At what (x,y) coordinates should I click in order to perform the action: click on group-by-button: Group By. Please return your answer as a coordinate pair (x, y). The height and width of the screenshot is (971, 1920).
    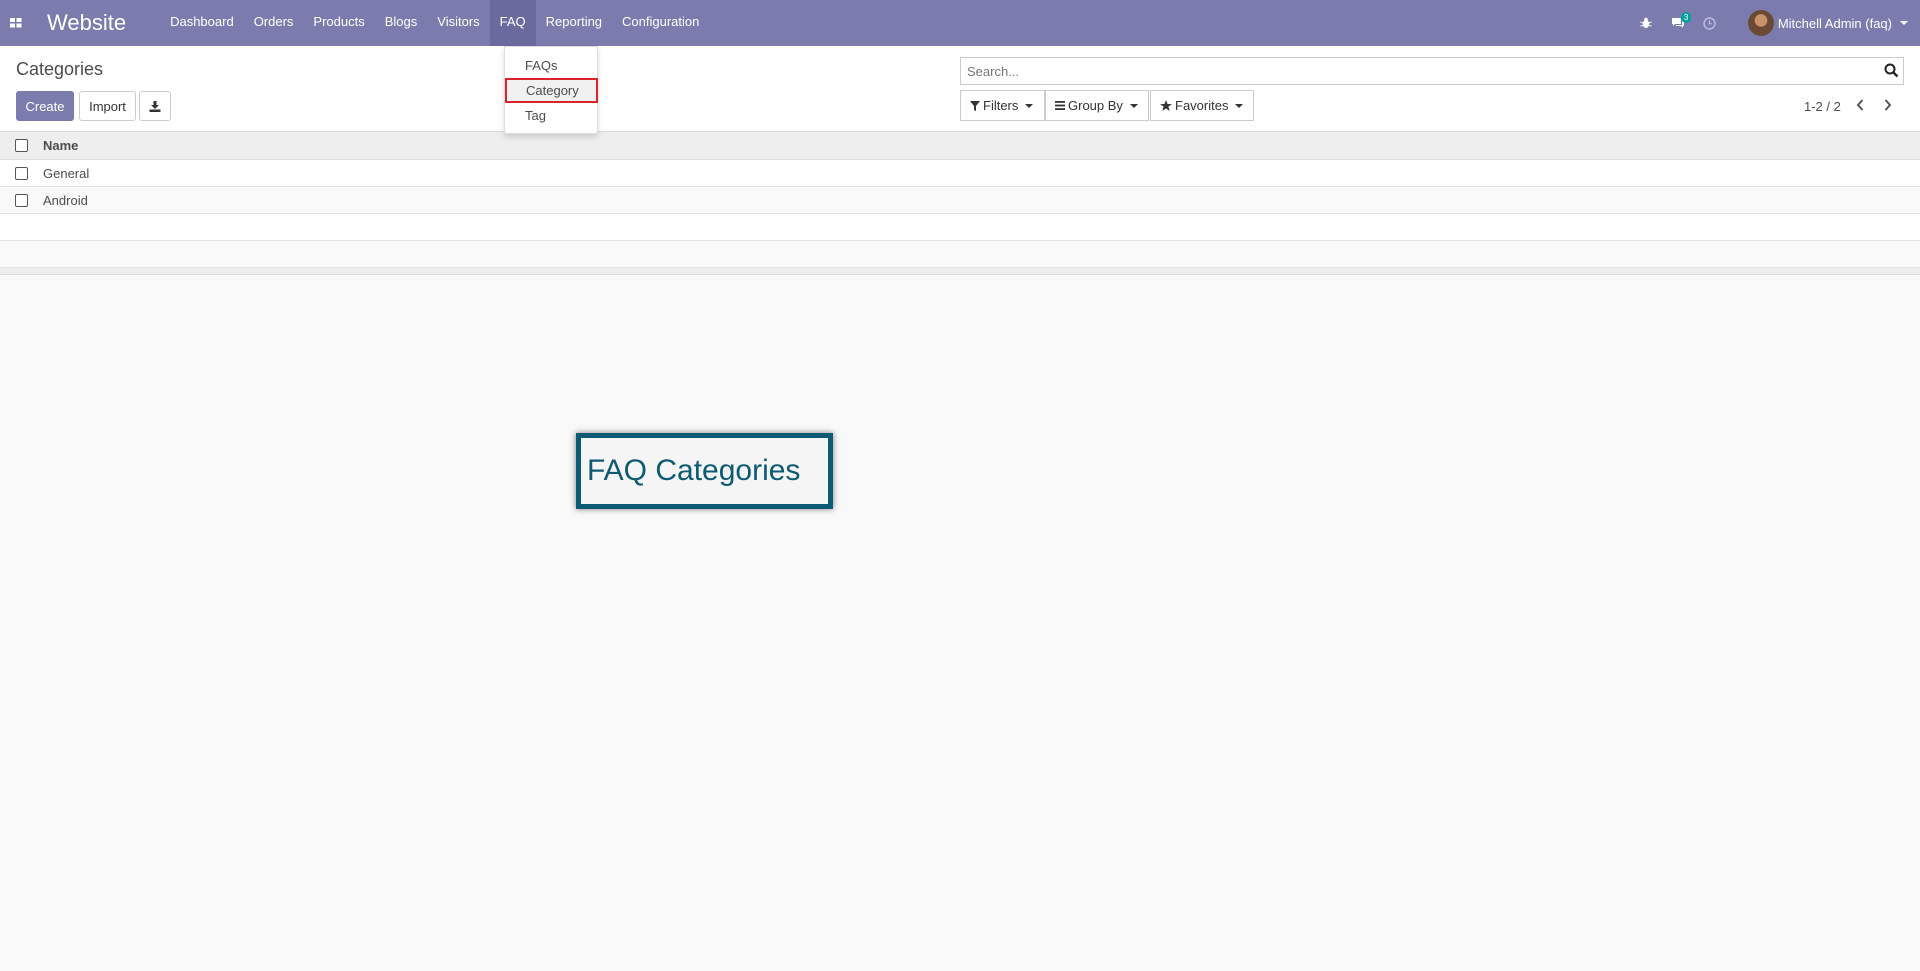
    Looking at the image, I should click on (1097, 105).